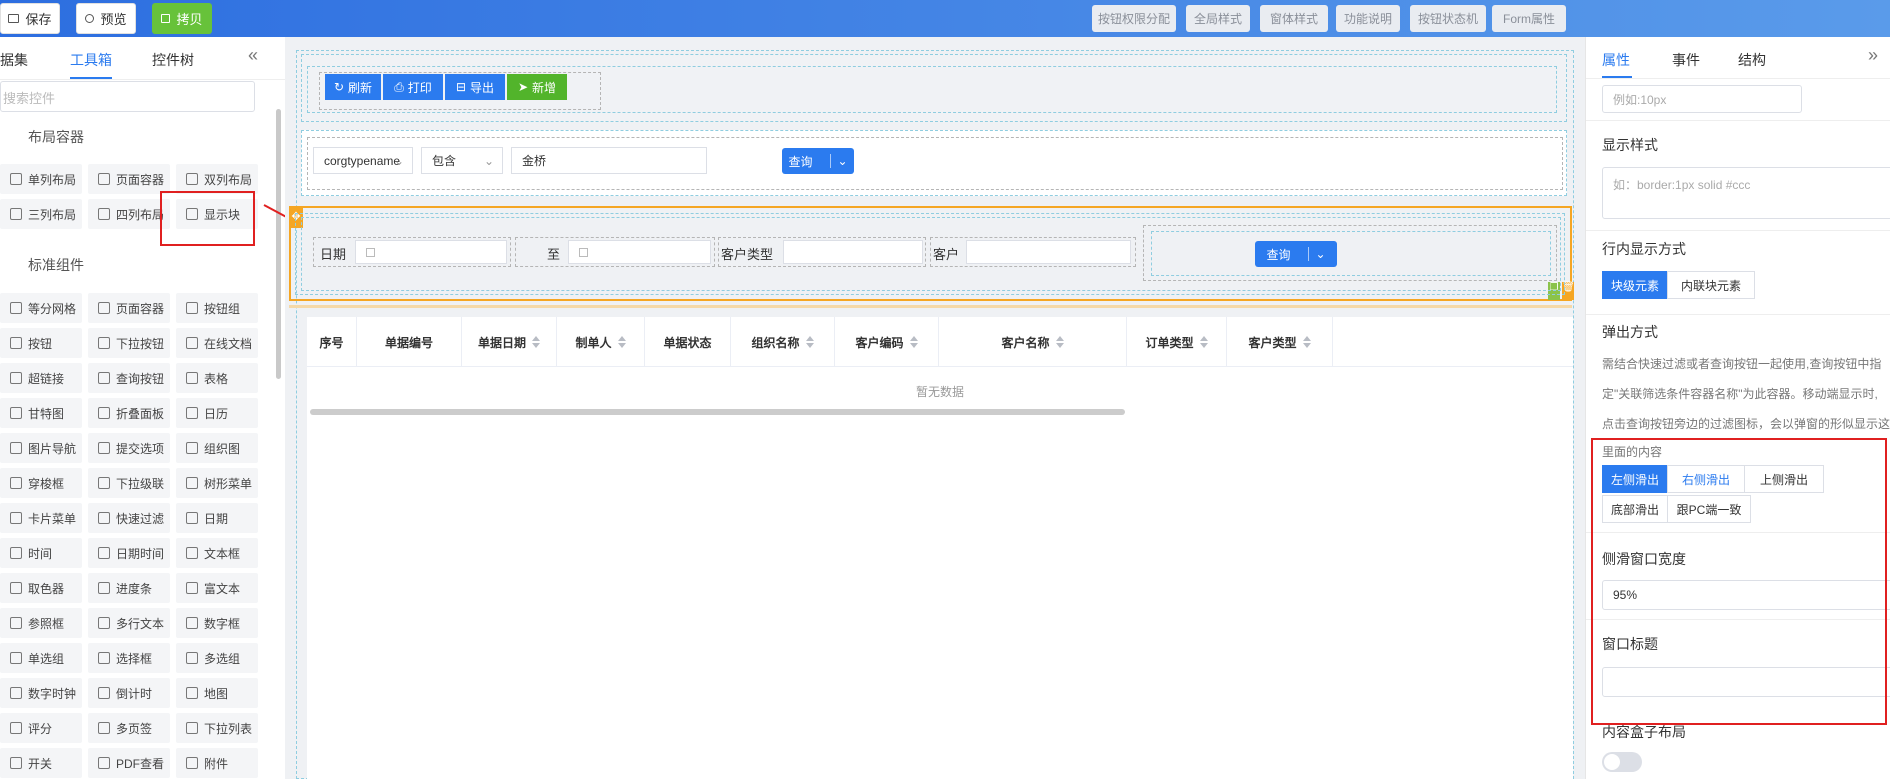  I want to click on form-style-button: 窗体样式, so click(1294, 18).